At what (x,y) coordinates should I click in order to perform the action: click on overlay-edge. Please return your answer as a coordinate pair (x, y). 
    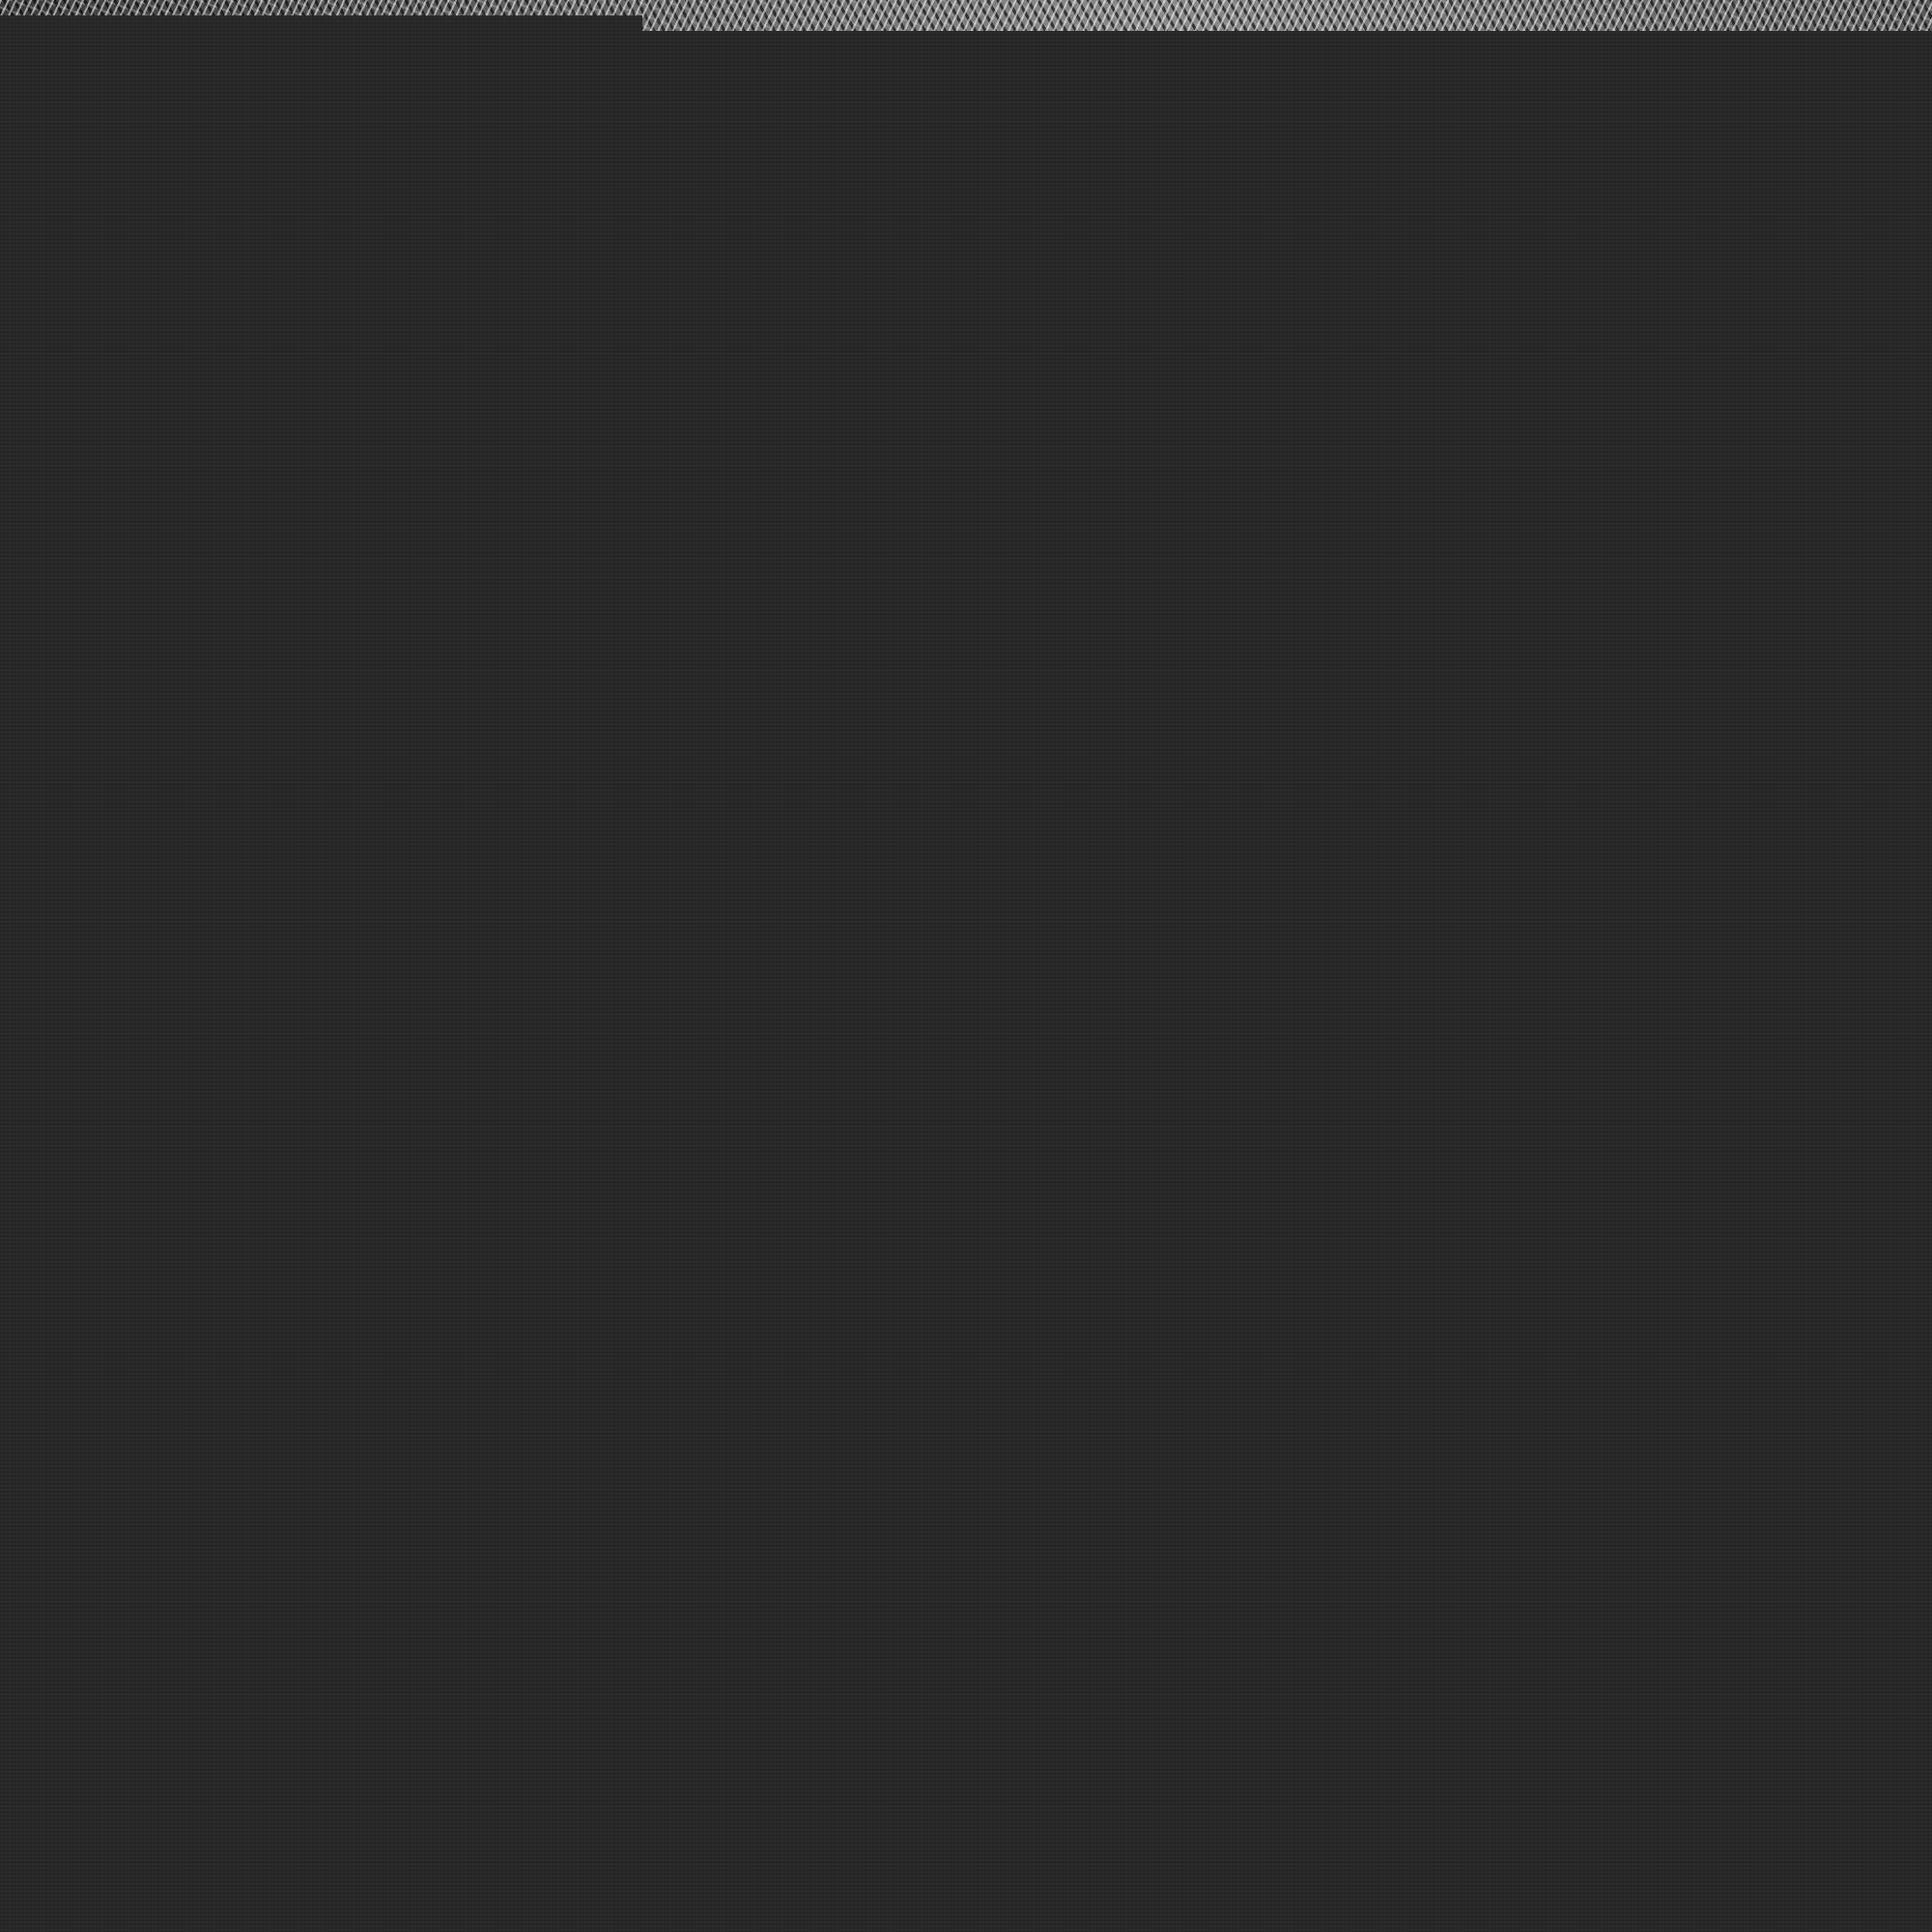
    Looking at the image, I should click on (321, 23).